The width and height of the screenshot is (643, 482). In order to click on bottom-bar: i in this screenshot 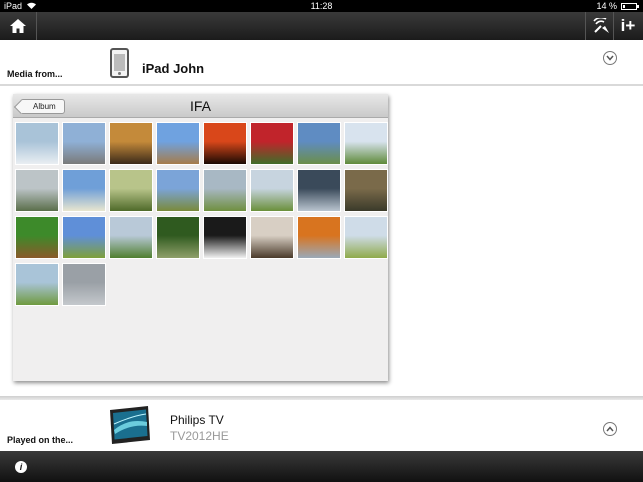, I will do `click(321, 466)`.